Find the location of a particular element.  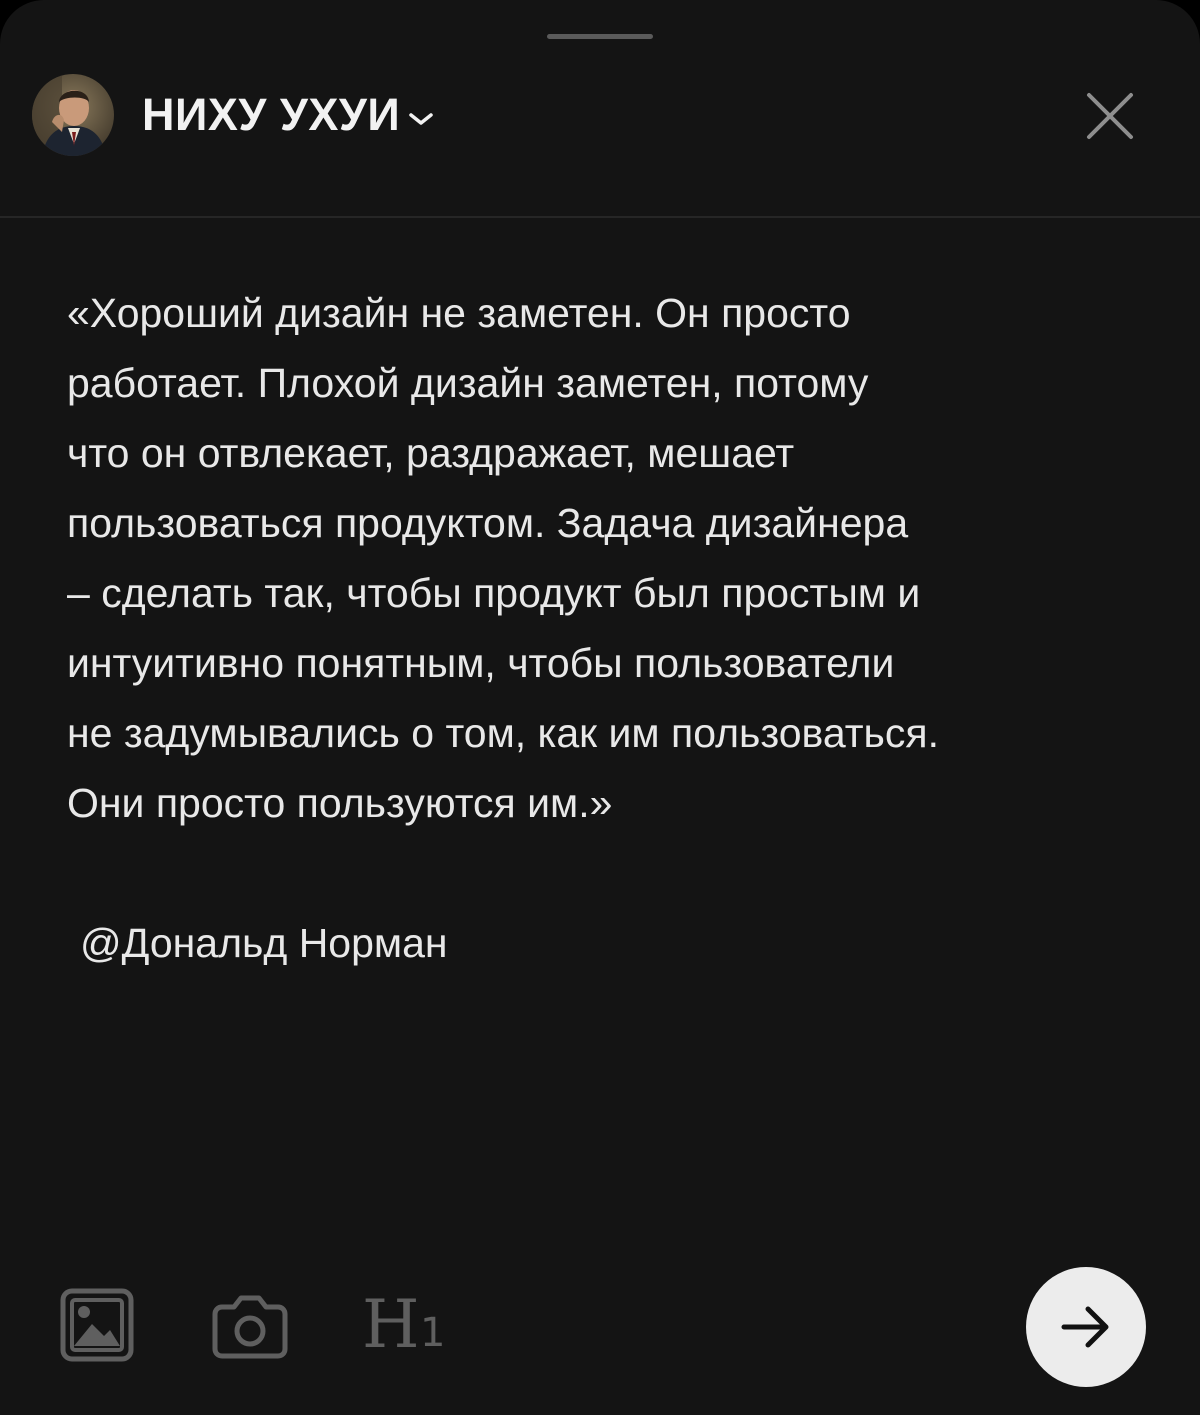

image-gallery-icon is located at coordinates (97, 1325).